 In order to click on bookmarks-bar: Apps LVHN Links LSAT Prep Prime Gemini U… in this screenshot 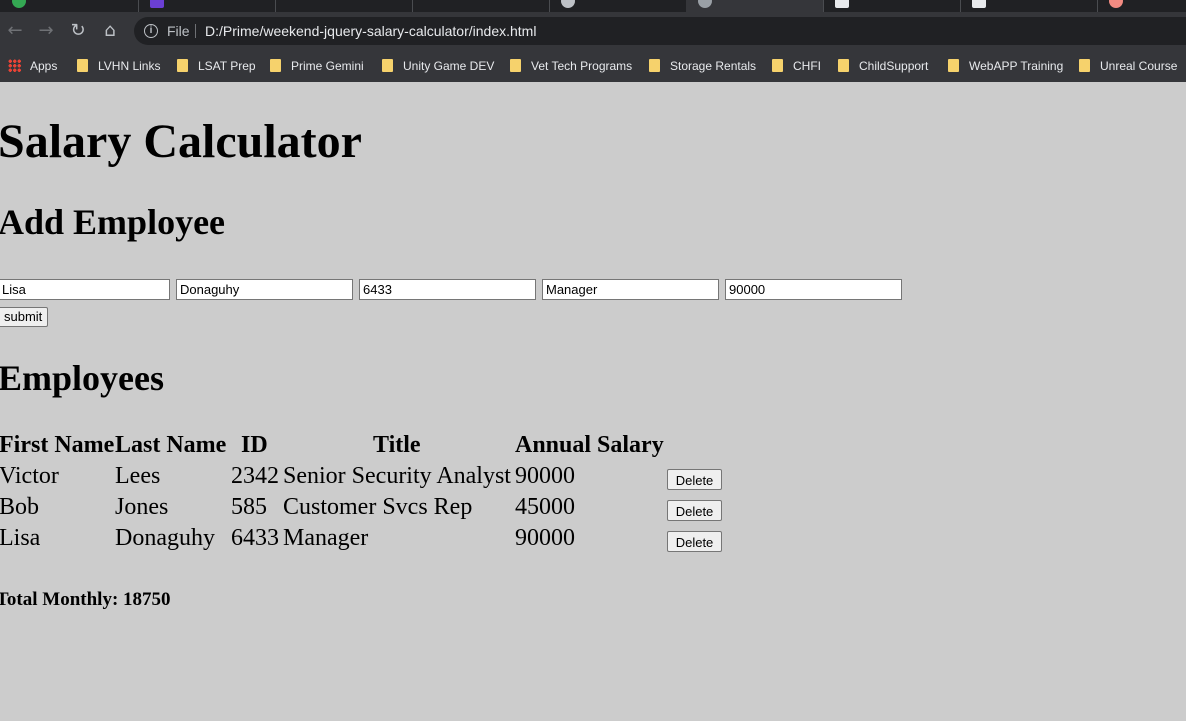, I will do `click(593, 66)`.